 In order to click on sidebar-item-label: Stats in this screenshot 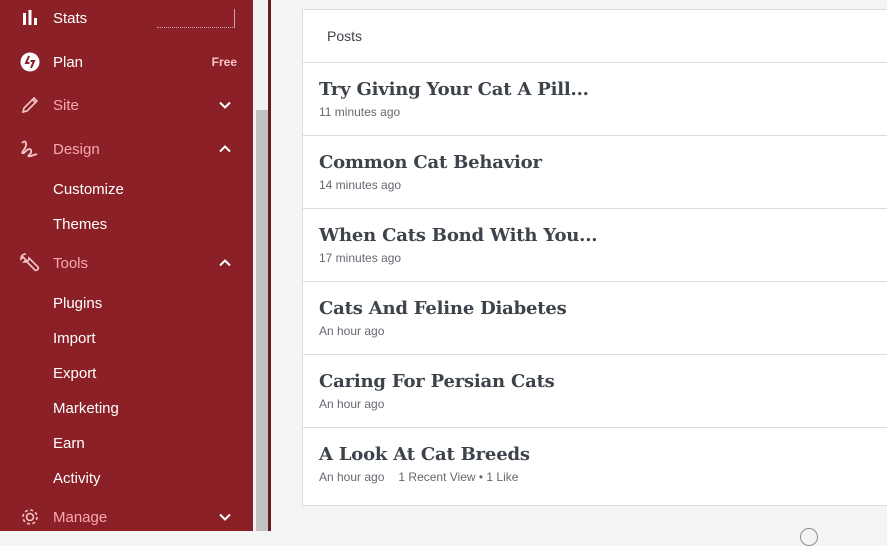, I will do `click(70, 18)`.